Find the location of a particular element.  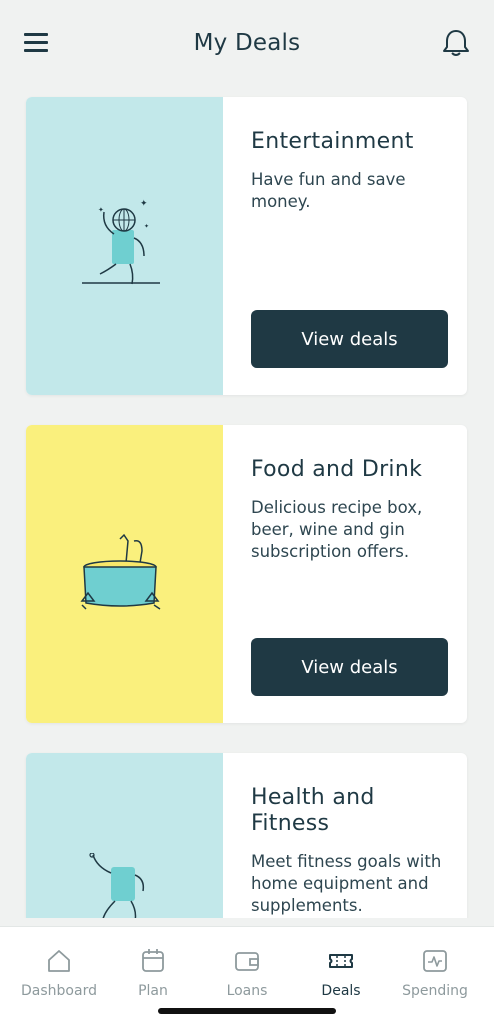

activity-chart-icon is located at coordinates (435, 961).